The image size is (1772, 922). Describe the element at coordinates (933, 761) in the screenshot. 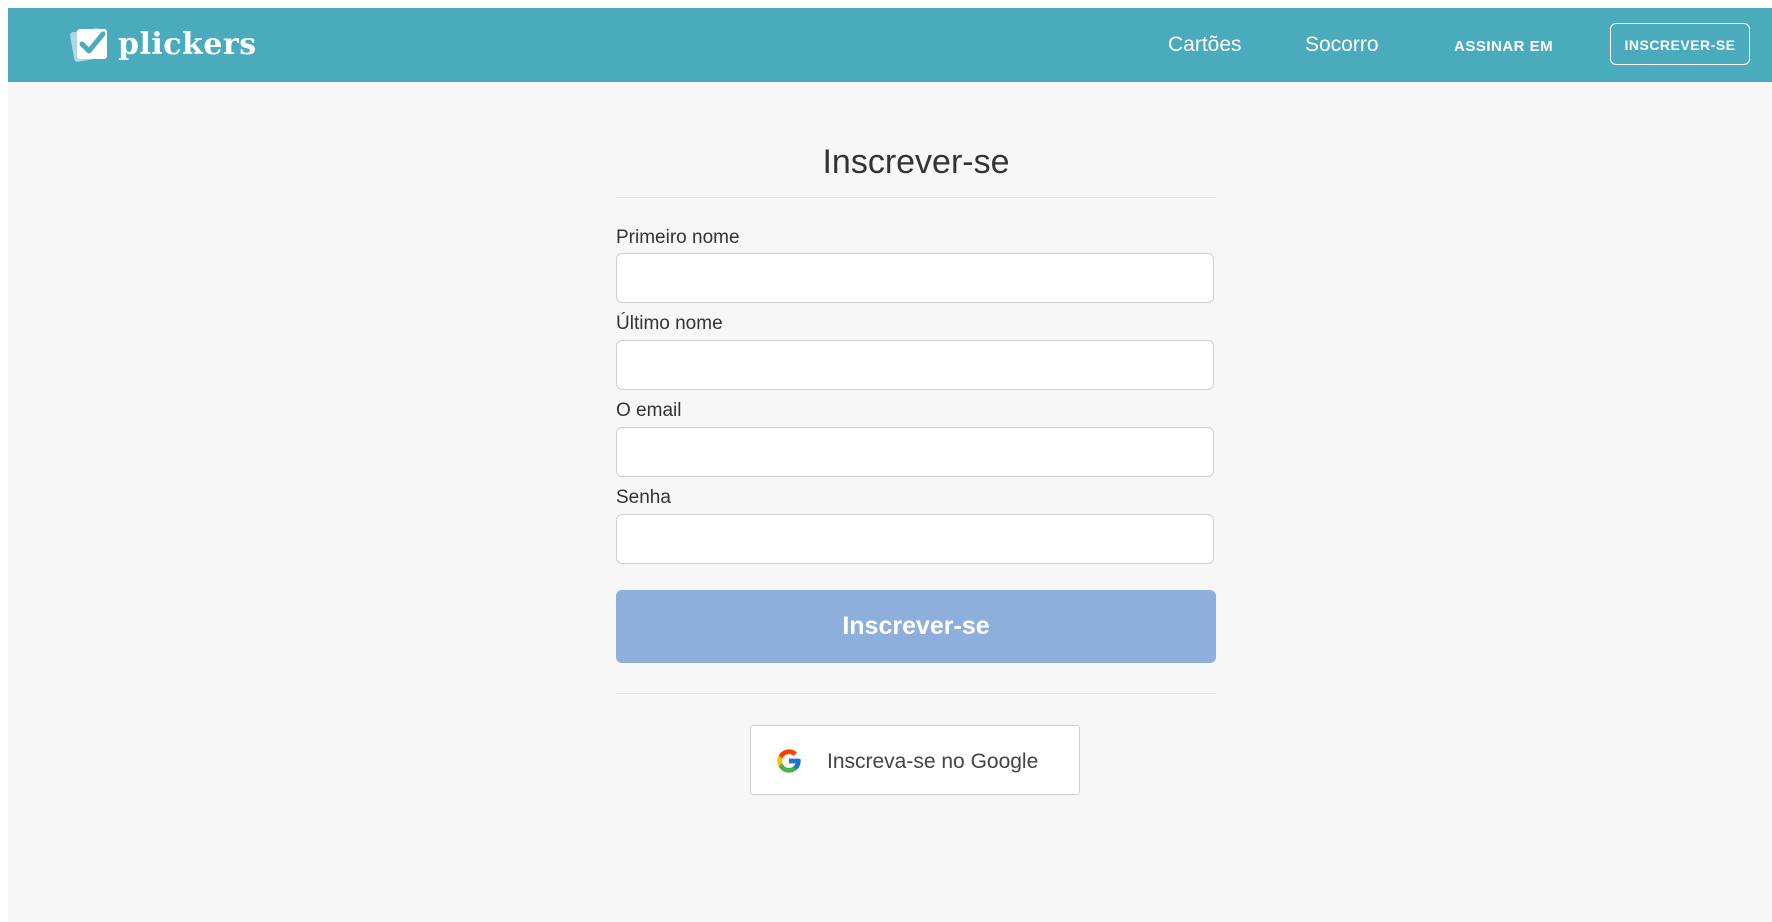

I see `google-sign-up-label: Inscreva-se no Google` at that location.